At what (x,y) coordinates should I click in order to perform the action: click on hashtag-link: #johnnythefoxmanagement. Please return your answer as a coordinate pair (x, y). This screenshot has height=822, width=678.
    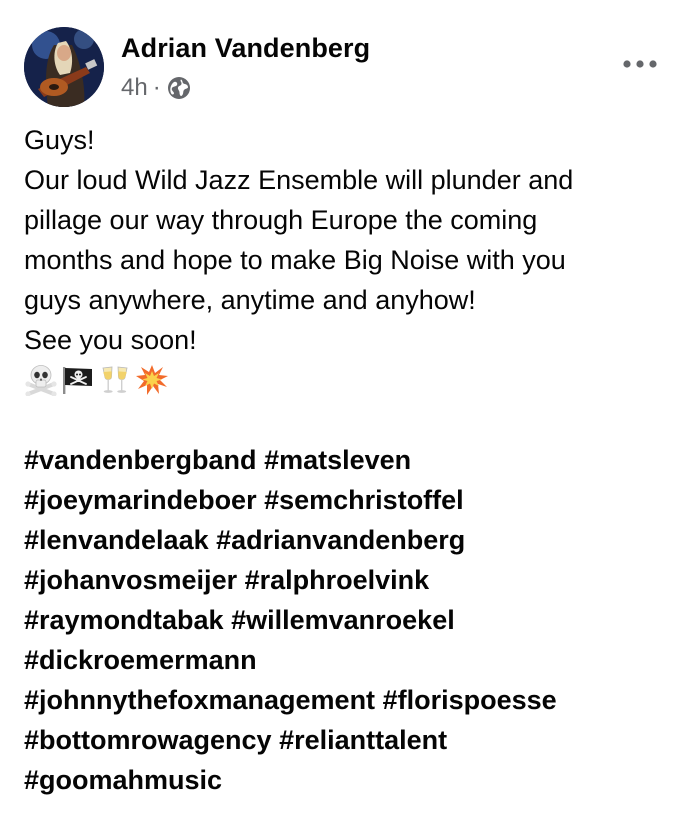
    Looking at the image, I should click on (199, 700).